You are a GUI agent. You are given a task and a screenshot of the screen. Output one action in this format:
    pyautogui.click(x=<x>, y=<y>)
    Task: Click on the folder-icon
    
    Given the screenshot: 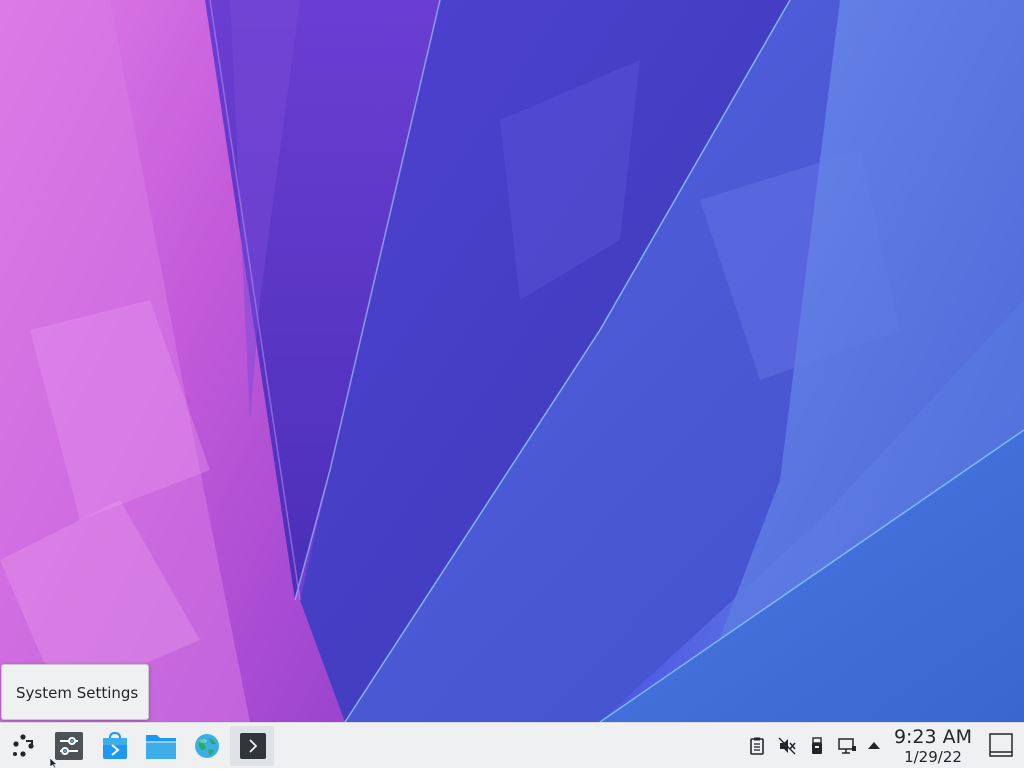 What is the action you would take?
    pyautogui.click(x=161, y=747)
    